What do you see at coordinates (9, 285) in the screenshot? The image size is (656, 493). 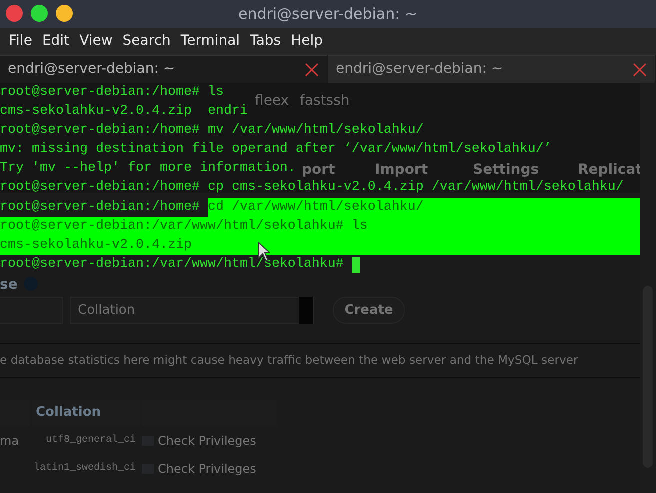 I see `section-title: se` at bounding box center [9, 285].